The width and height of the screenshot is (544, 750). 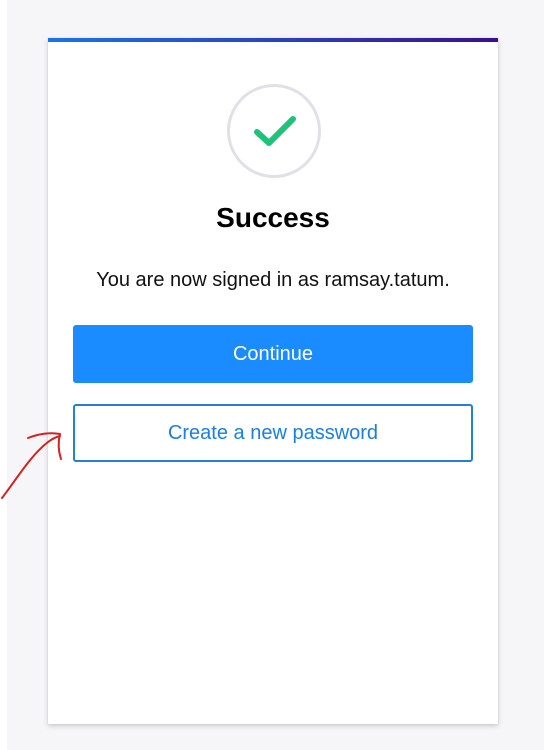 I want to click on page-title: Success, so click(x=273, y=217).